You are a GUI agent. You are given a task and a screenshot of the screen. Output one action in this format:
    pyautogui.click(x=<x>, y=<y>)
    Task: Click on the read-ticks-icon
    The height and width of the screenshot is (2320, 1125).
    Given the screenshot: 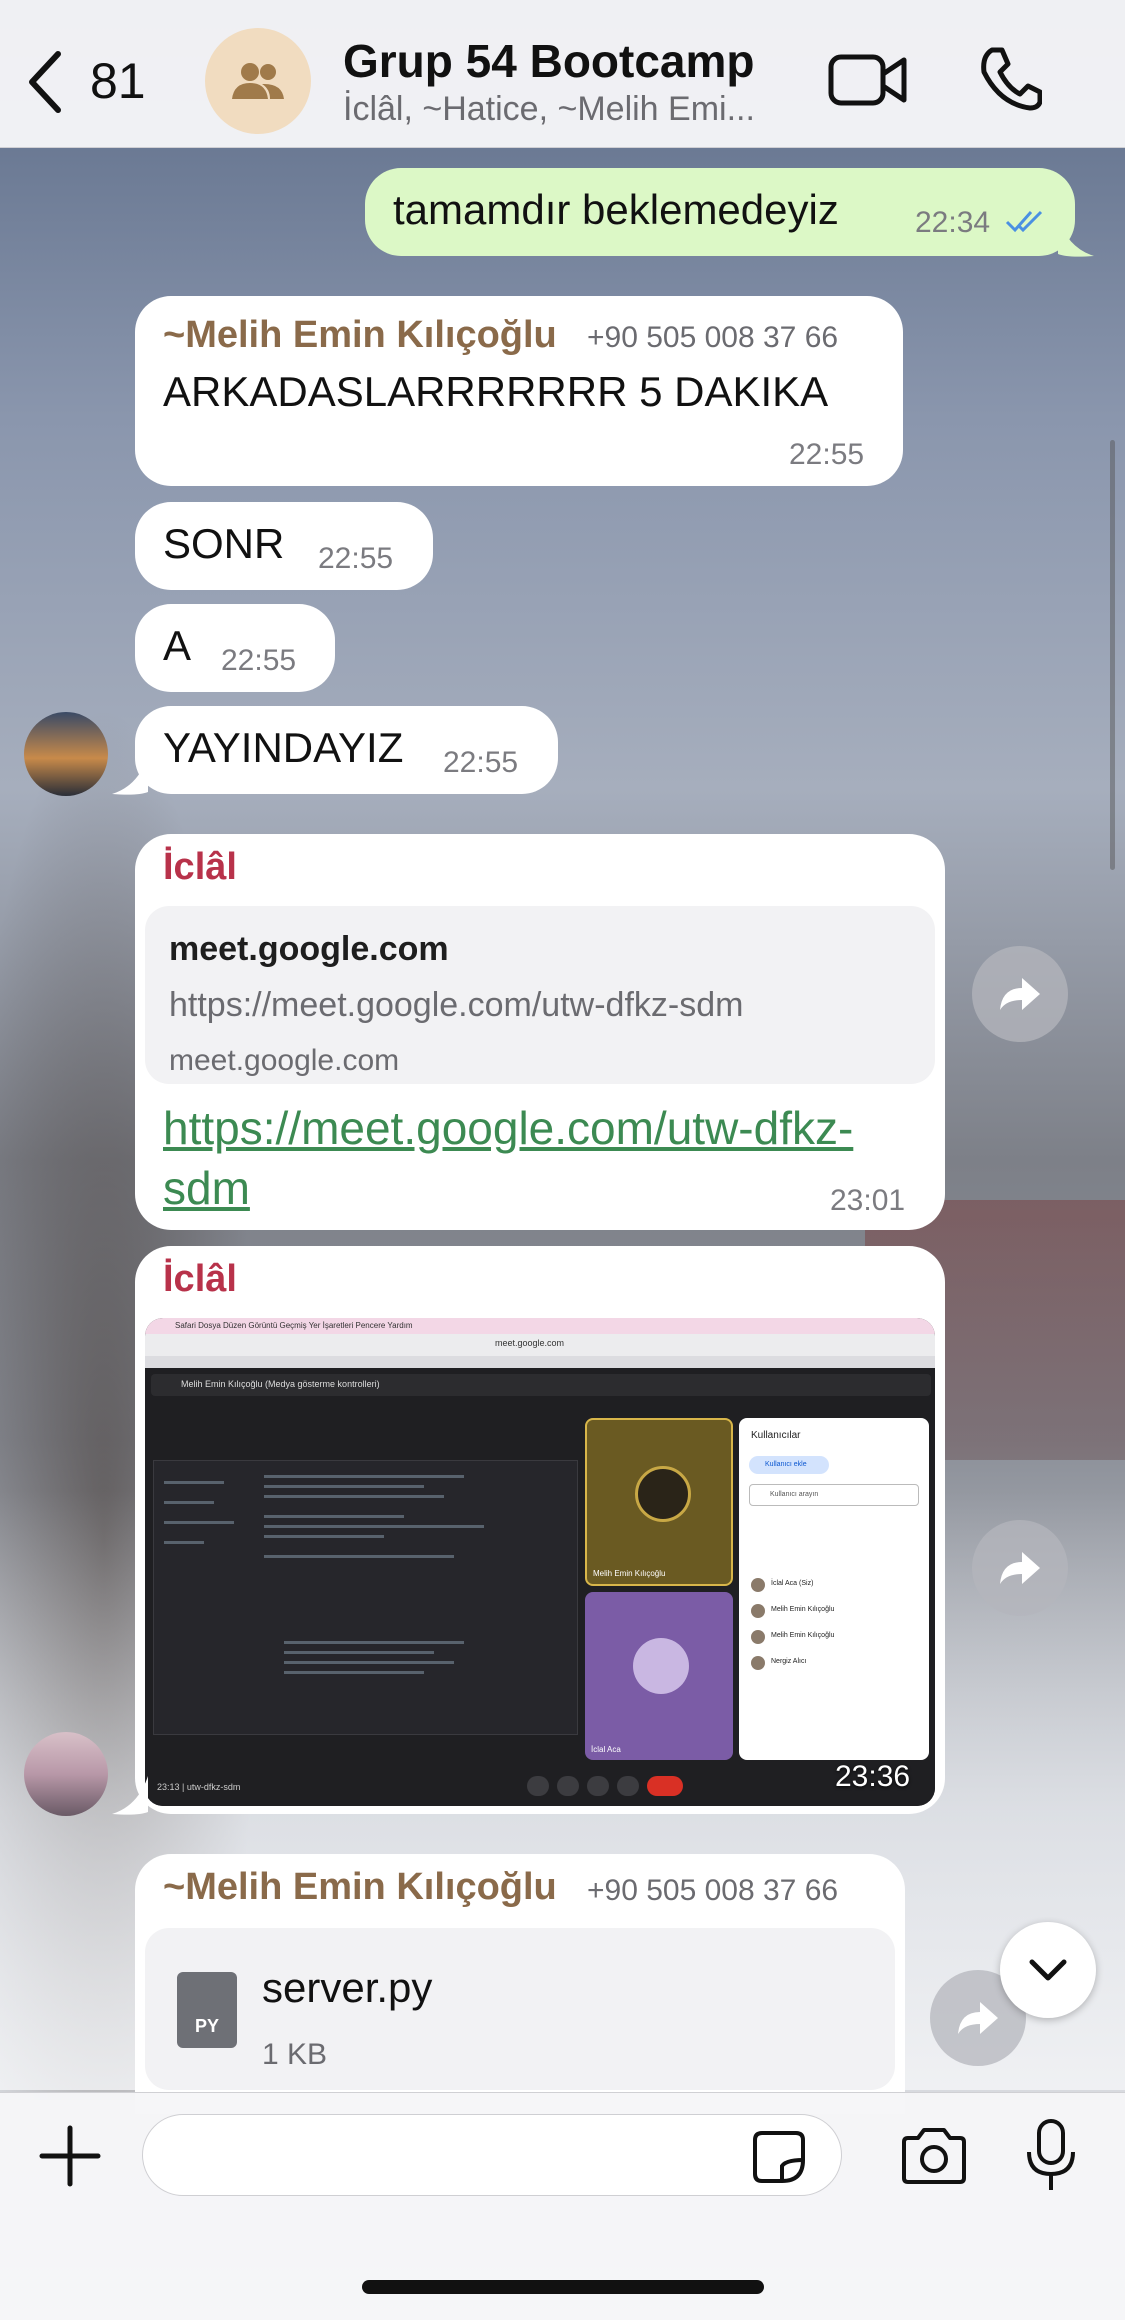 What is the action you would take?
    pyautogui.click(x=1024, y=221)
    